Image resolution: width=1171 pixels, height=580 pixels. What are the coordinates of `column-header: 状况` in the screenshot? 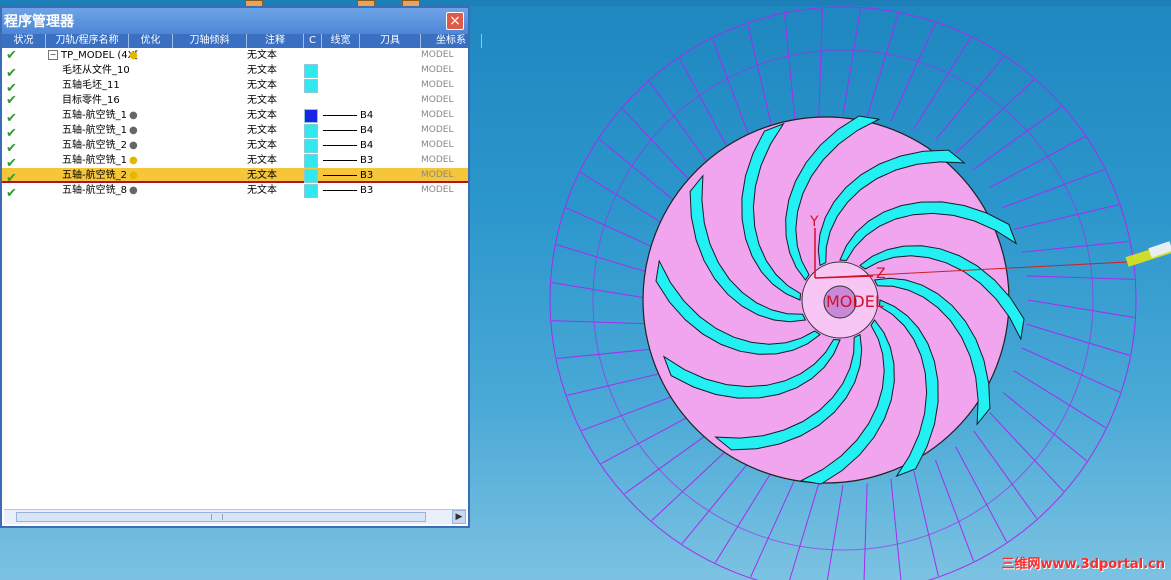 It's located at (24, 41).